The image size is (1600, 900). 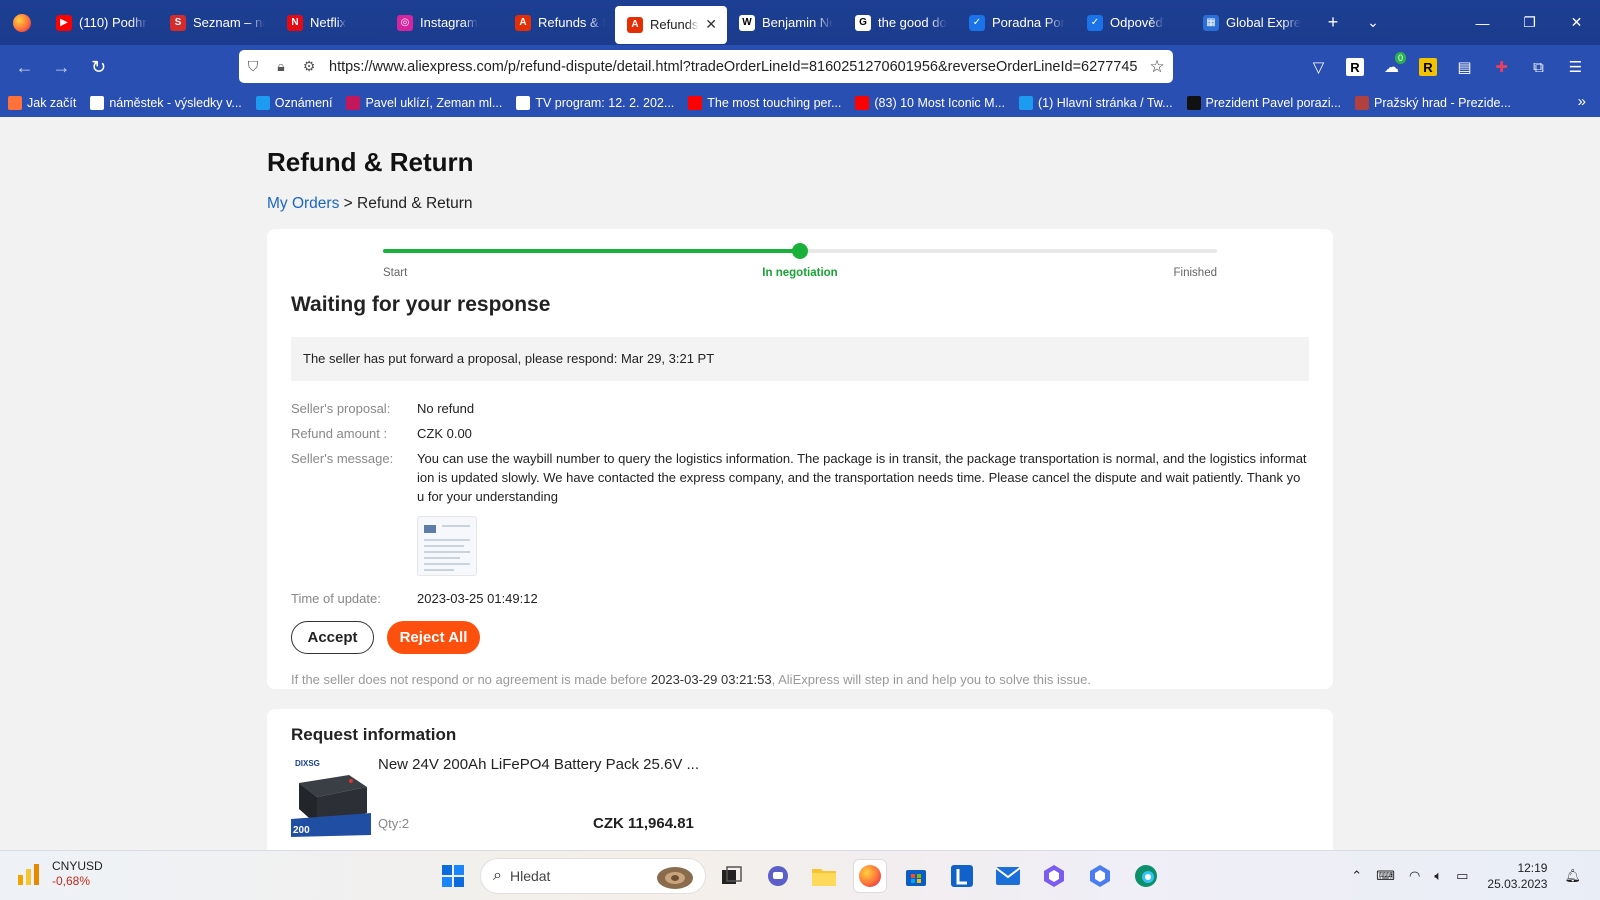 What do you see at coordinates (1100, 876) in the screenshot?
I see `copilot-alt-icon` at bounding box center [1100, 876].